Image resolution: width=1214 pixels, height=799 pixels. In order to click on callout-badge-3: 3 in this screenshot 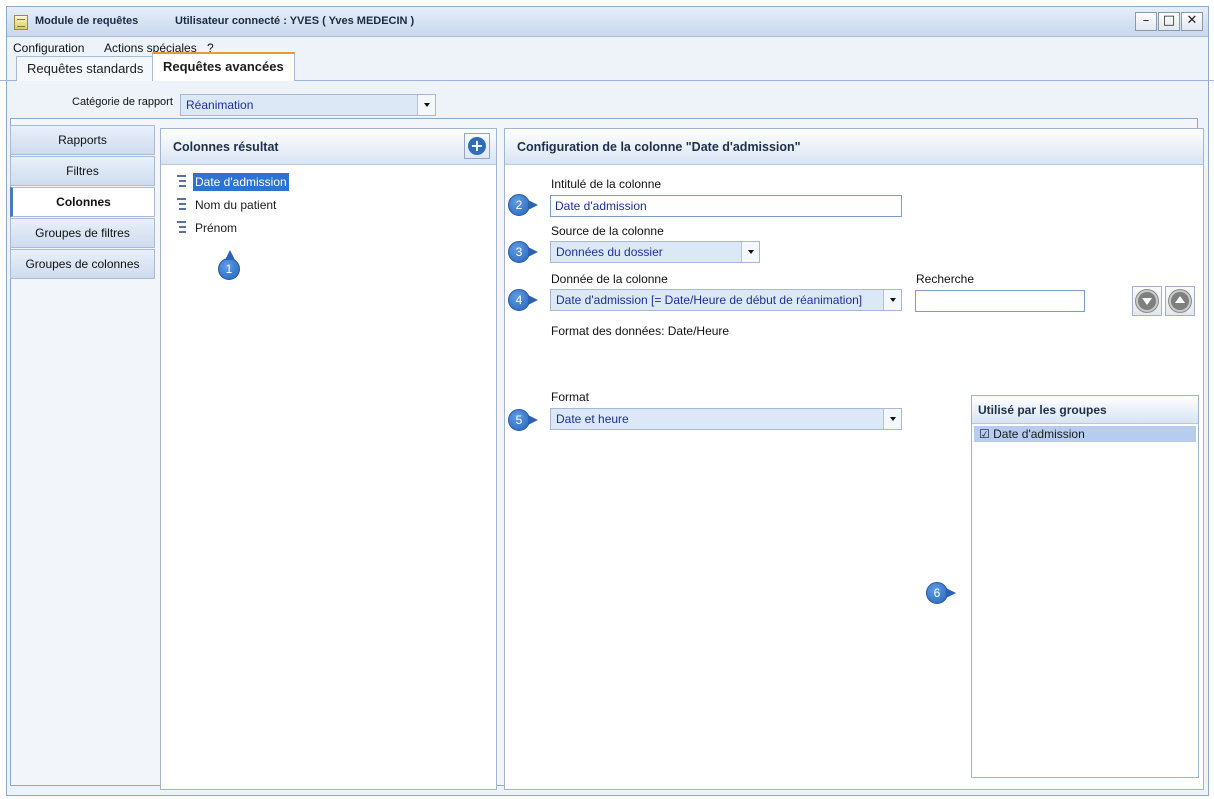, I will do `click(523, 252)`.